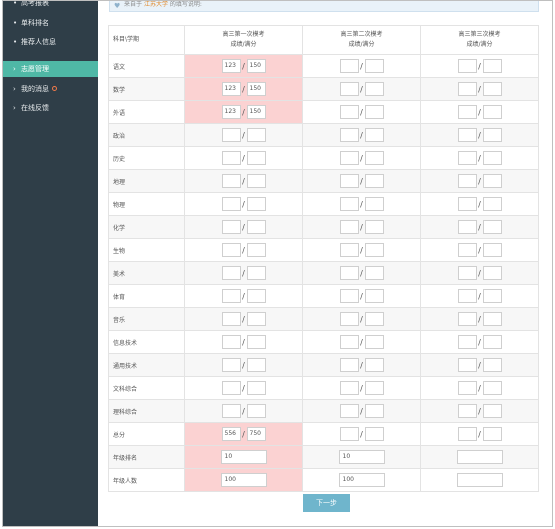 The height and width of the screenshot is (529, 555). Describe the element at coordinates (50, 6) in the screenshot. I see `sidebar-item: • 高考报表` at that location.